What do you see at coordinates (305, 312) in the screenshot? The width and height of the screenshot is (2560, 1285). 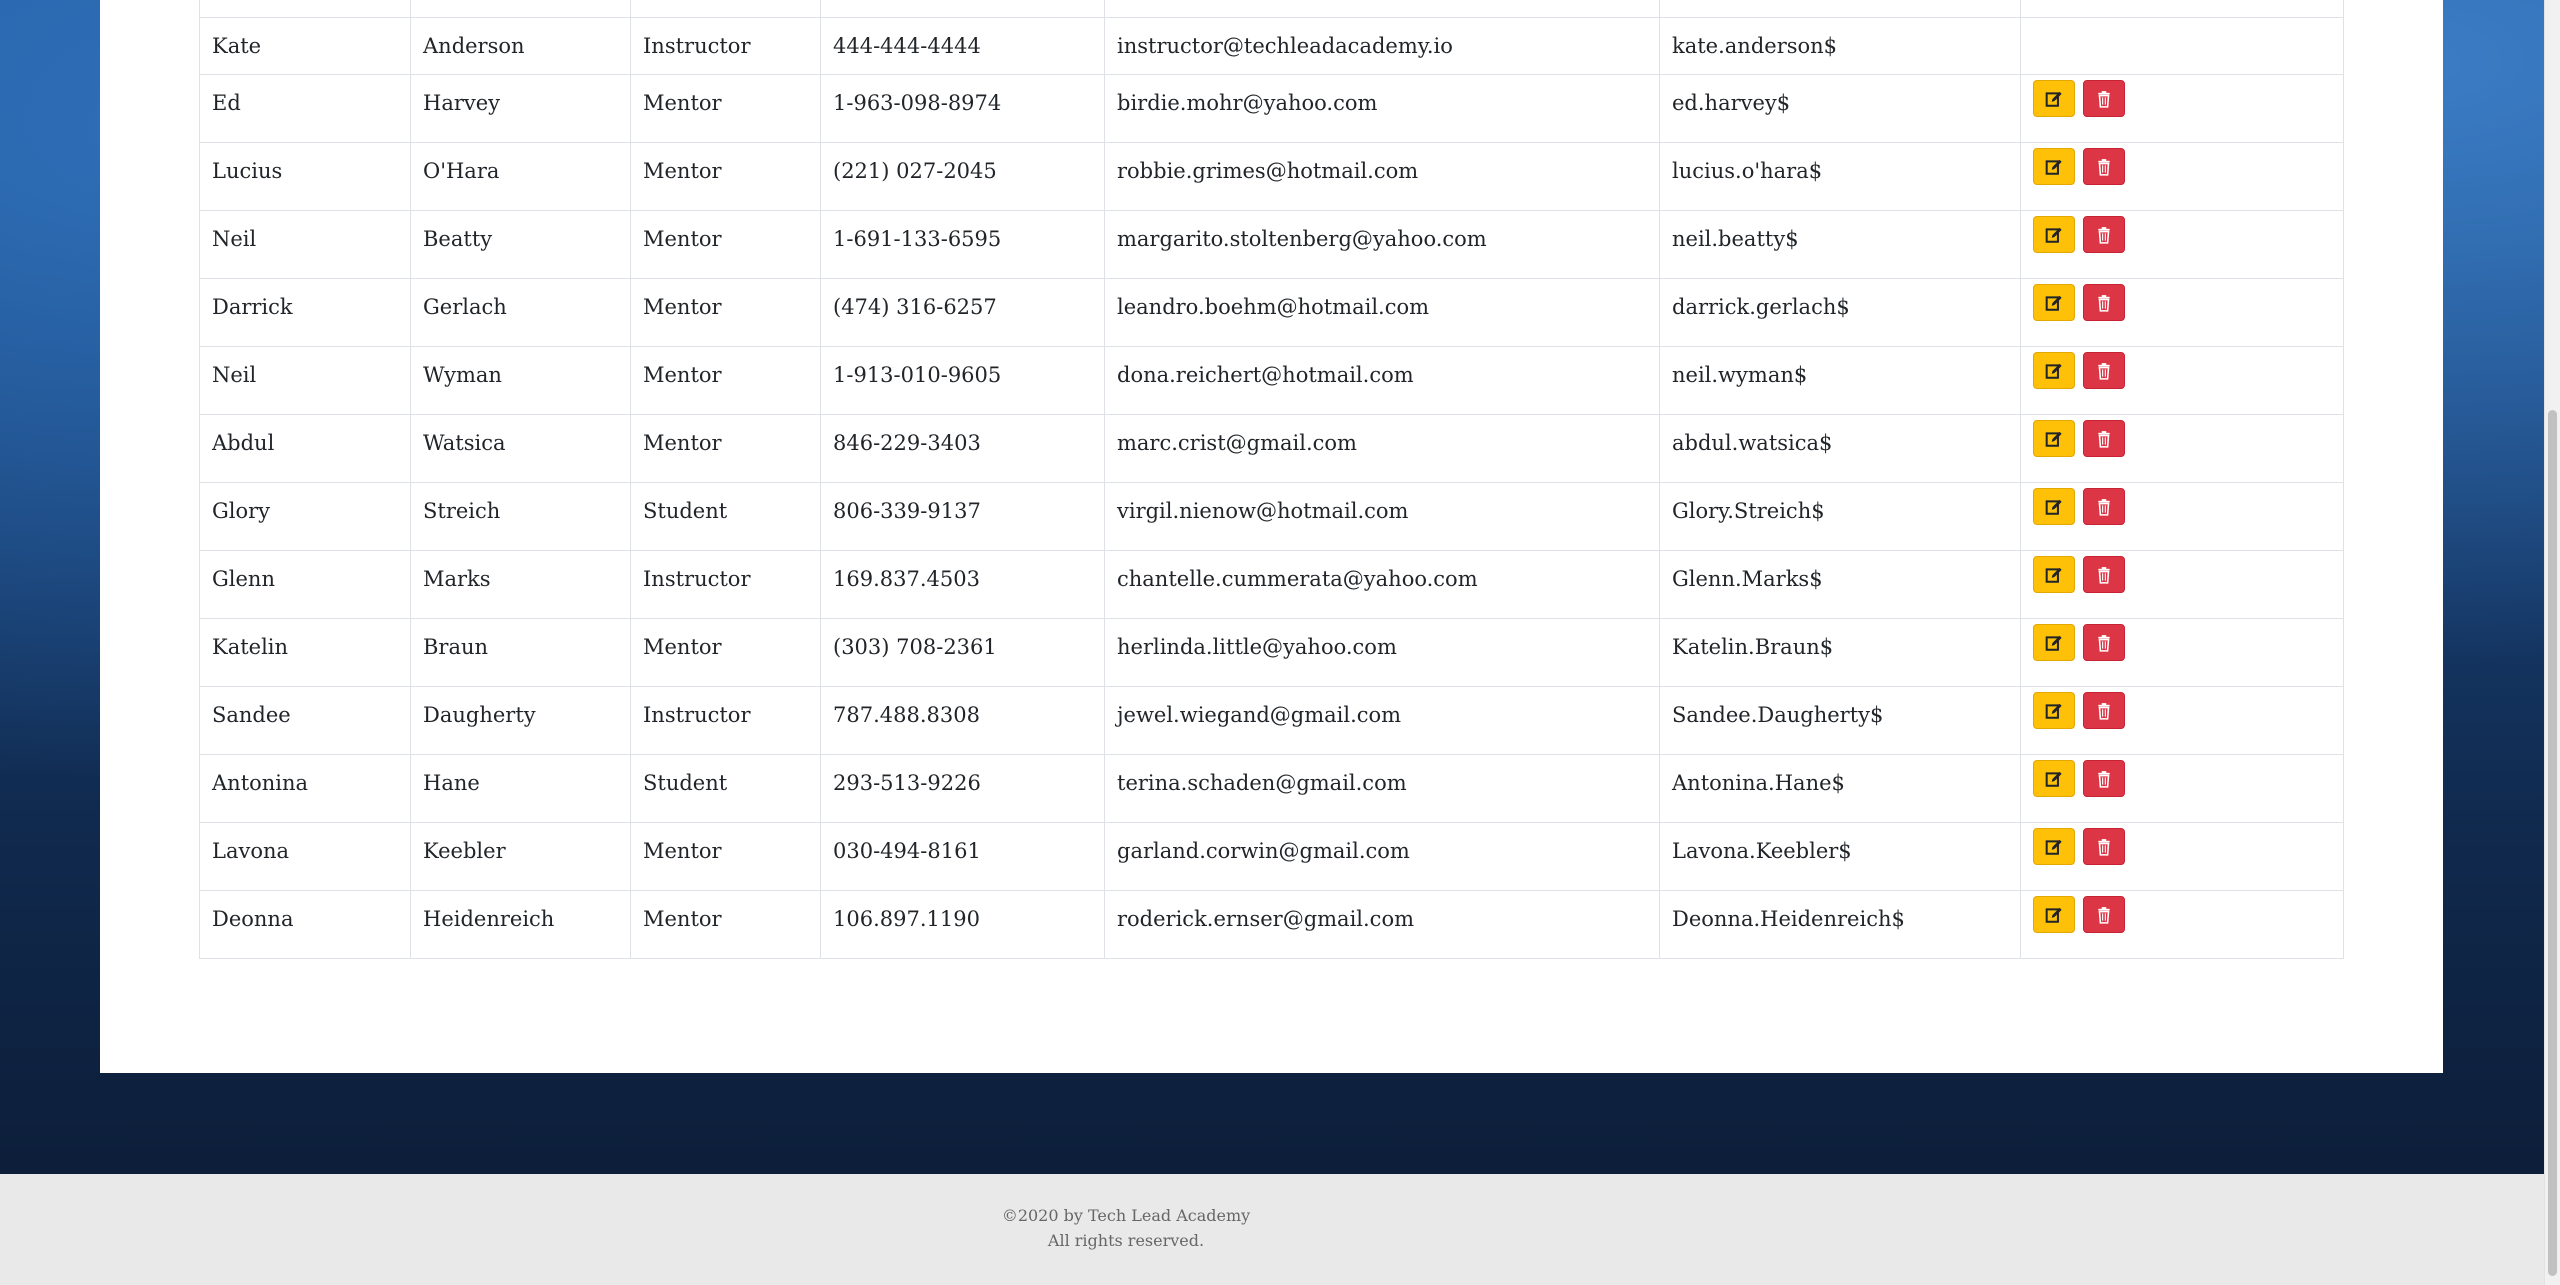 I see `first-name-cell: Darrick` at bounding box center [305, 312].